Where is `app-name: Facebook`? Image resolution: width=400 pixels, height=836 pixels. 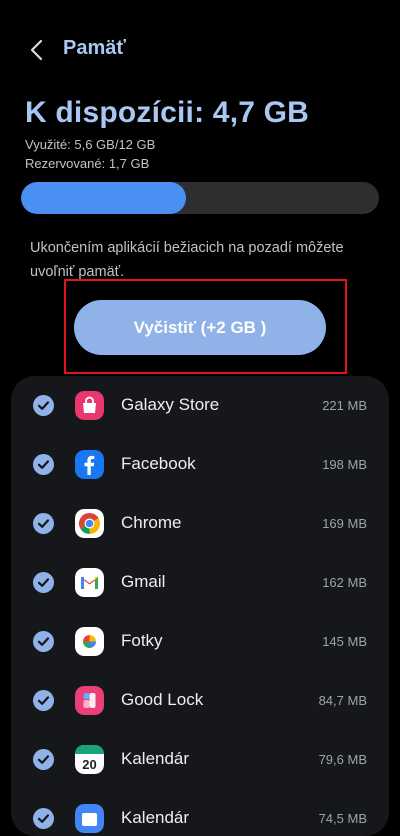 app-name: Facebook is located at coordinates (158, 463).